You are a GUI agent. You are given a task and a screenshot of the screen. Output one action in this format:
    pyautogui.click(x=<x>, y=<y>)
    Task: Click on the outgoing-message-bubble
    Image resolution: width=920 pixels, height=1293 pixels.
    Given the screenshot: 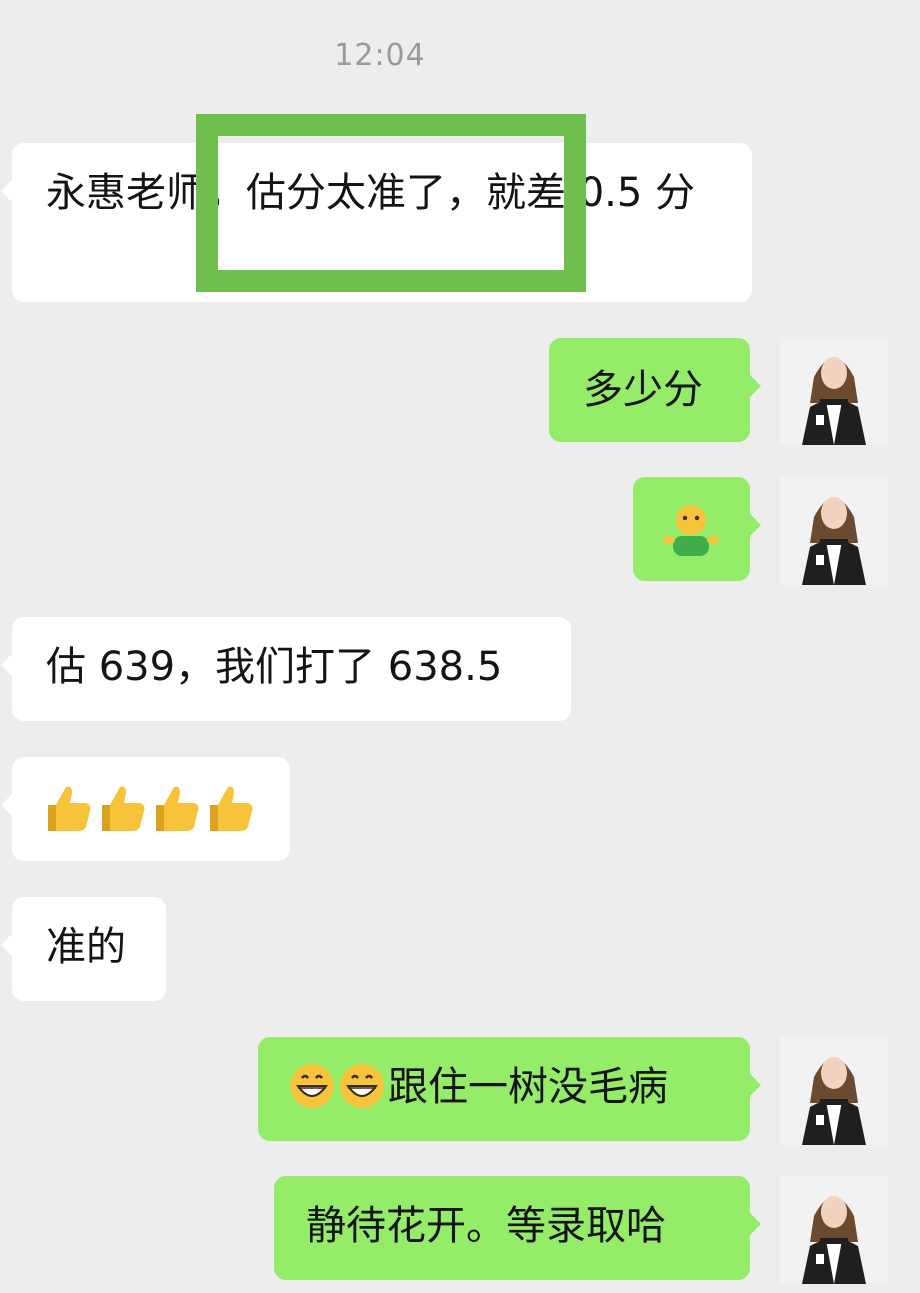 What is the action you would take?
    pyautogui.click(x=697, y=529)
    